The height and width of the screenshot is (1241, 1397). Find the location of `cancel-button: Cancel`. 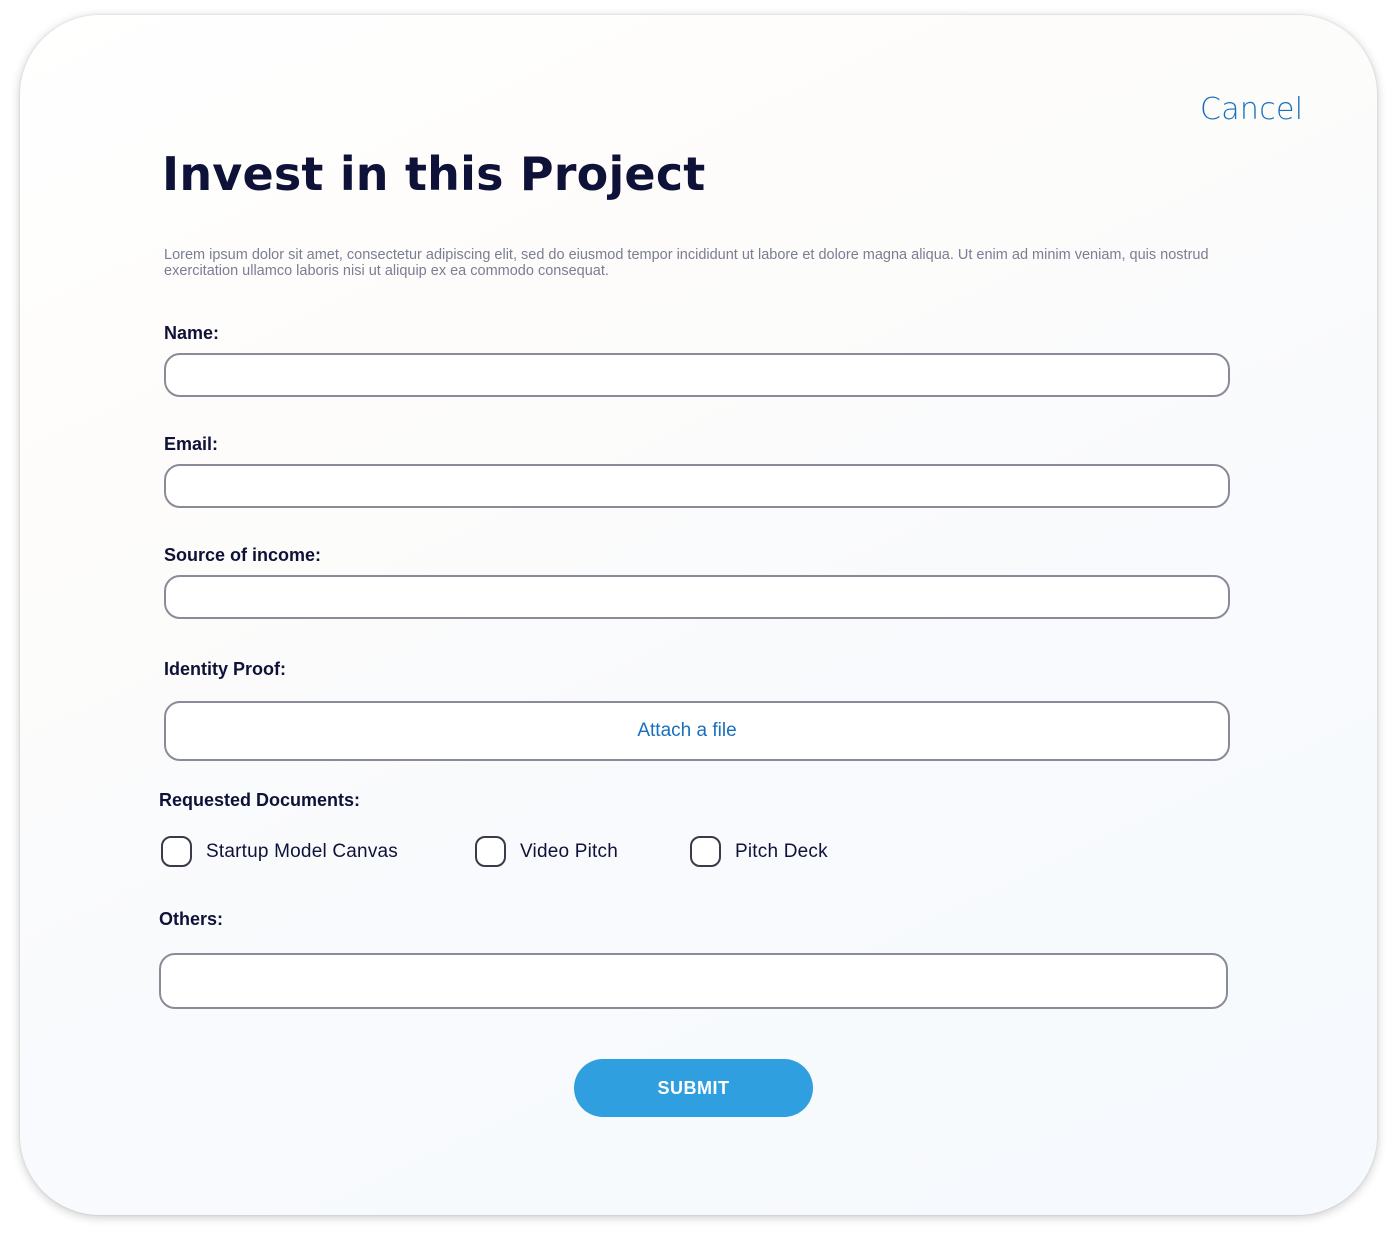

cancel-button: Cancel is located at coordinates (1251, 109).